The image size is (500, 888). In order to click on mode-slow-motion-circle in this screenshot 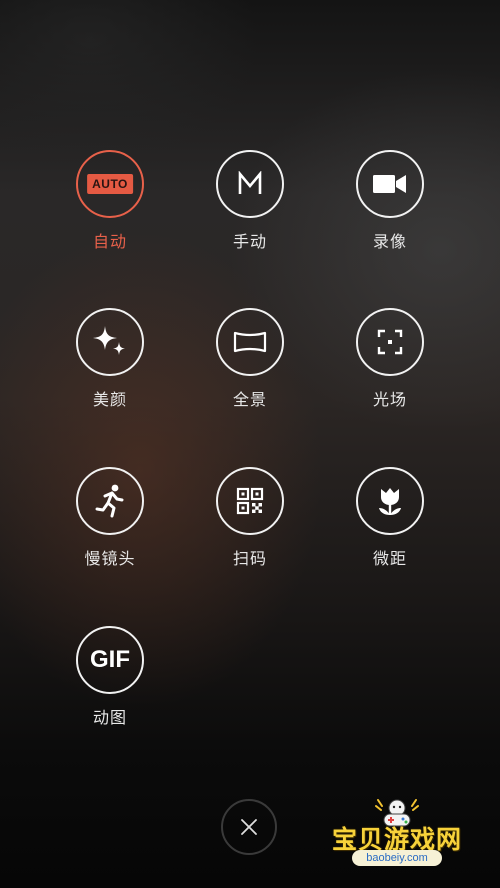, I will do `click(110, 501)`.